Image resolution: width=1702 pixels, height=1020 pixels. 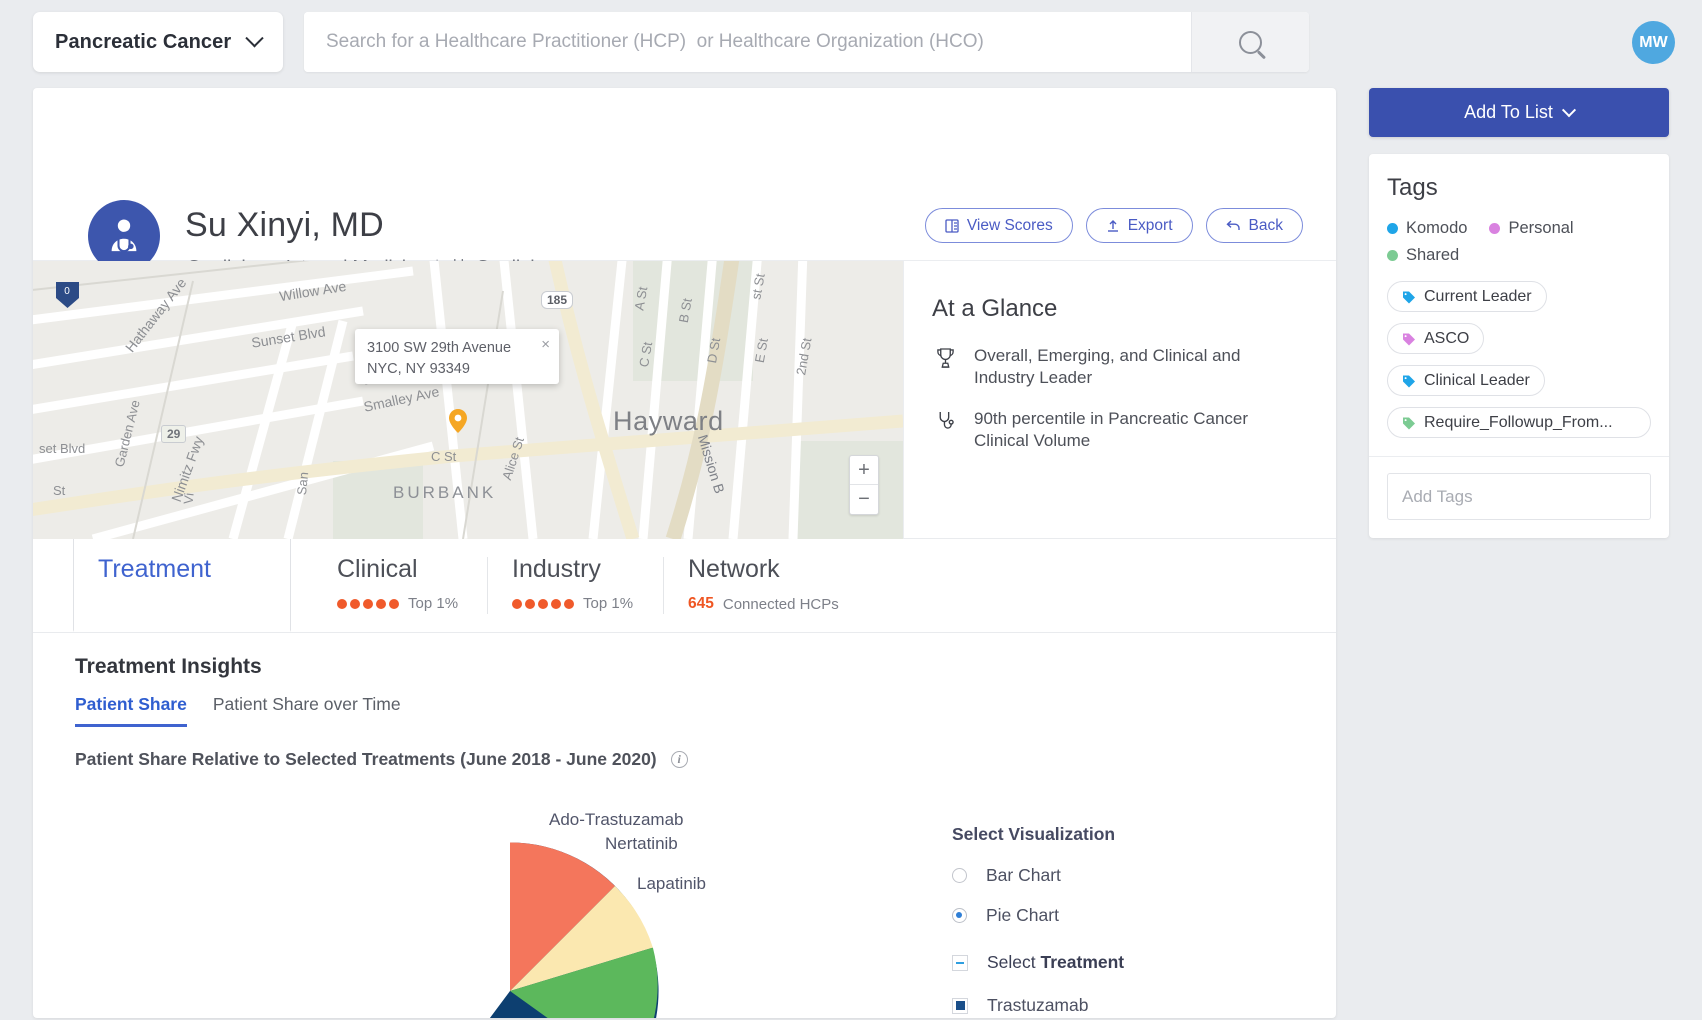 What do you see at coordinates (864, 499) in the screenshot?
I see `map-zoom-out-button: −` at bounding box center [864, 499].